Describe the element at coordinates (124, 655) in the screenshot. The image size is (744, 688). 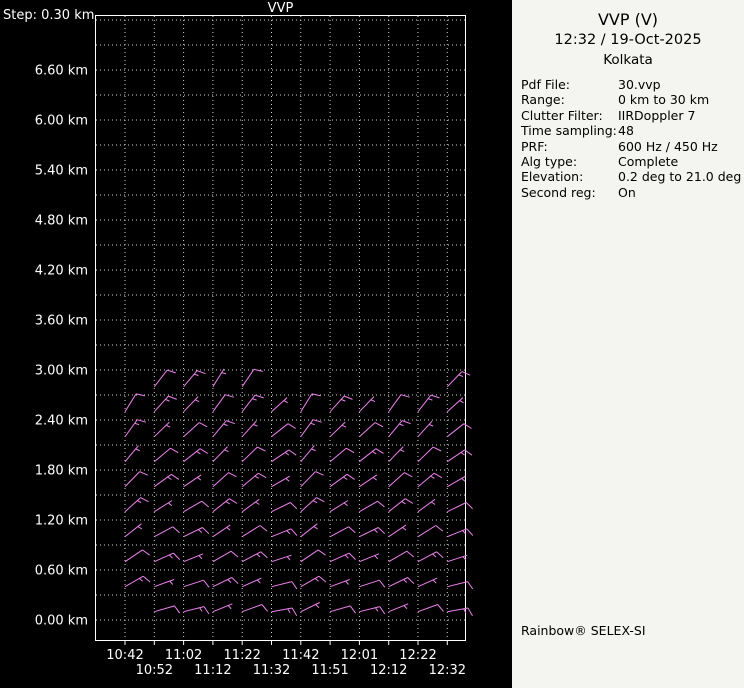
I see `x-axis-label: 10:42` at that location.